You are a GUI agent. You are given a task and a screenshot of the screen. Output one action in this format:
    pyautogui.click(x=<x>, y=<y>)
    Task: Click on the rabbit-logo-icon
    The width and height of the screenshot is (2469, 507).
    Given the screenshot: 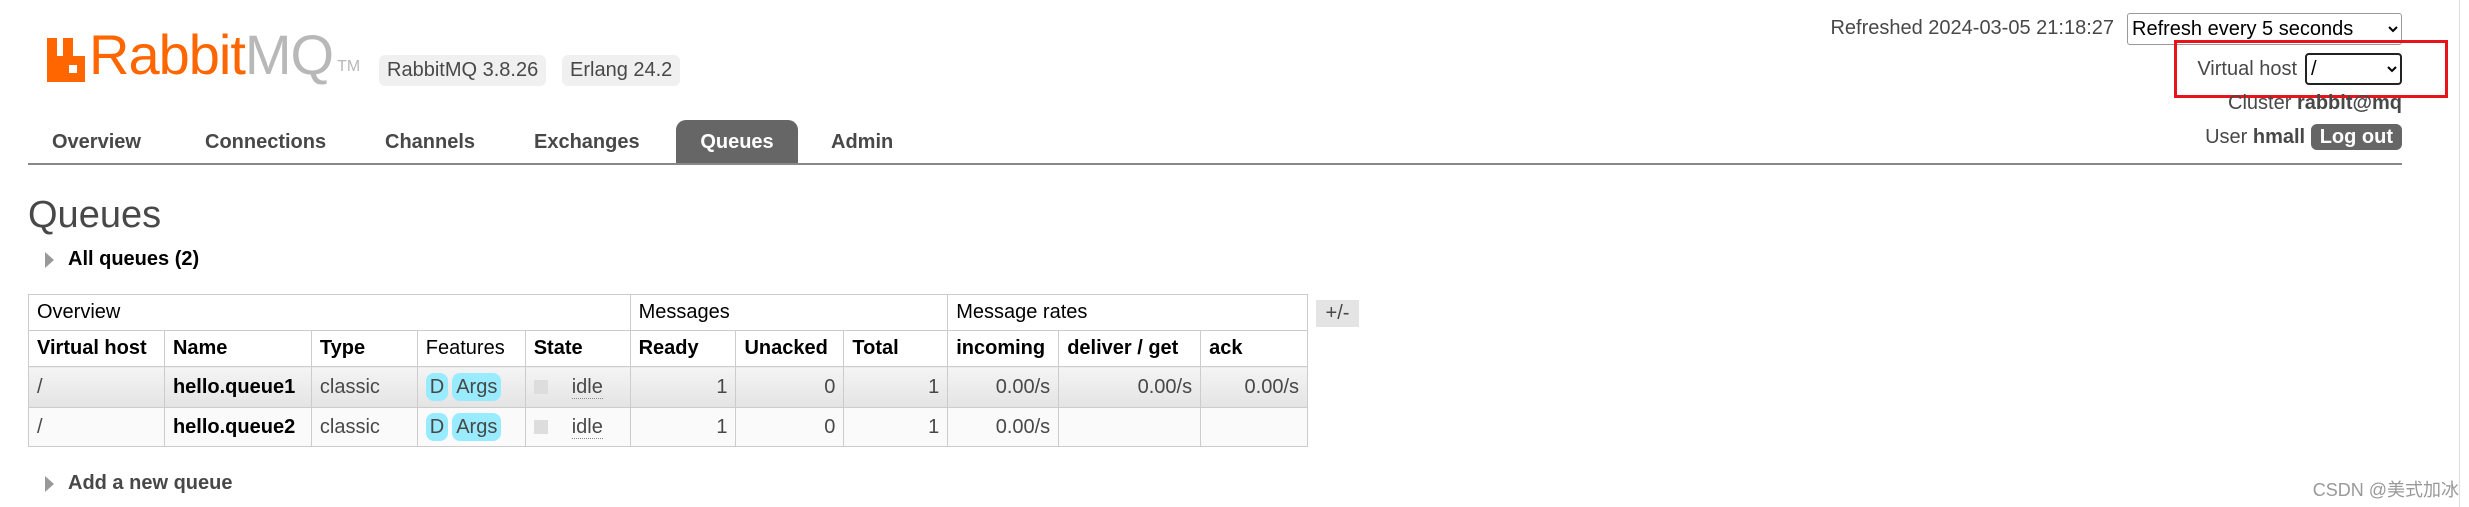 What is the action you would take?
    pyautogui.click(x=66, y=60)
    